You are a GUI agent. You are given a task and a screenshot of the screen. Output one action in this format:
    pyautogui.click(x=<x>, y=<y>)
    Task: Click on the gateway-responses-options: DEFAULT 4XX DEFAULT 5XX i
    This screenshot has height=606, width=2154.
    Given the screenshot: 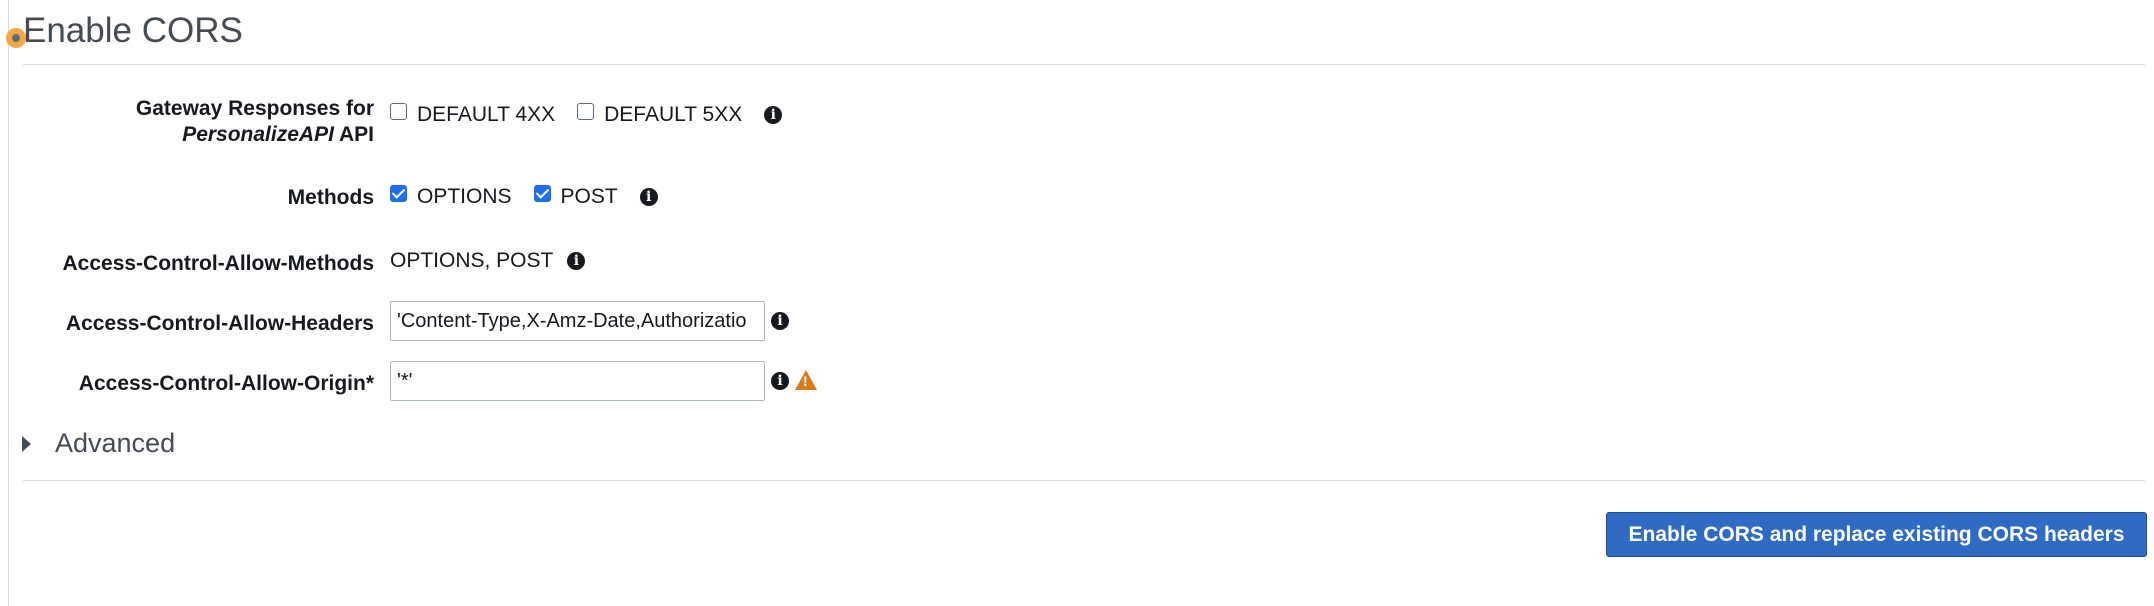 What is the action you would take?
    pyautogui.click(x=586, y=114)
    